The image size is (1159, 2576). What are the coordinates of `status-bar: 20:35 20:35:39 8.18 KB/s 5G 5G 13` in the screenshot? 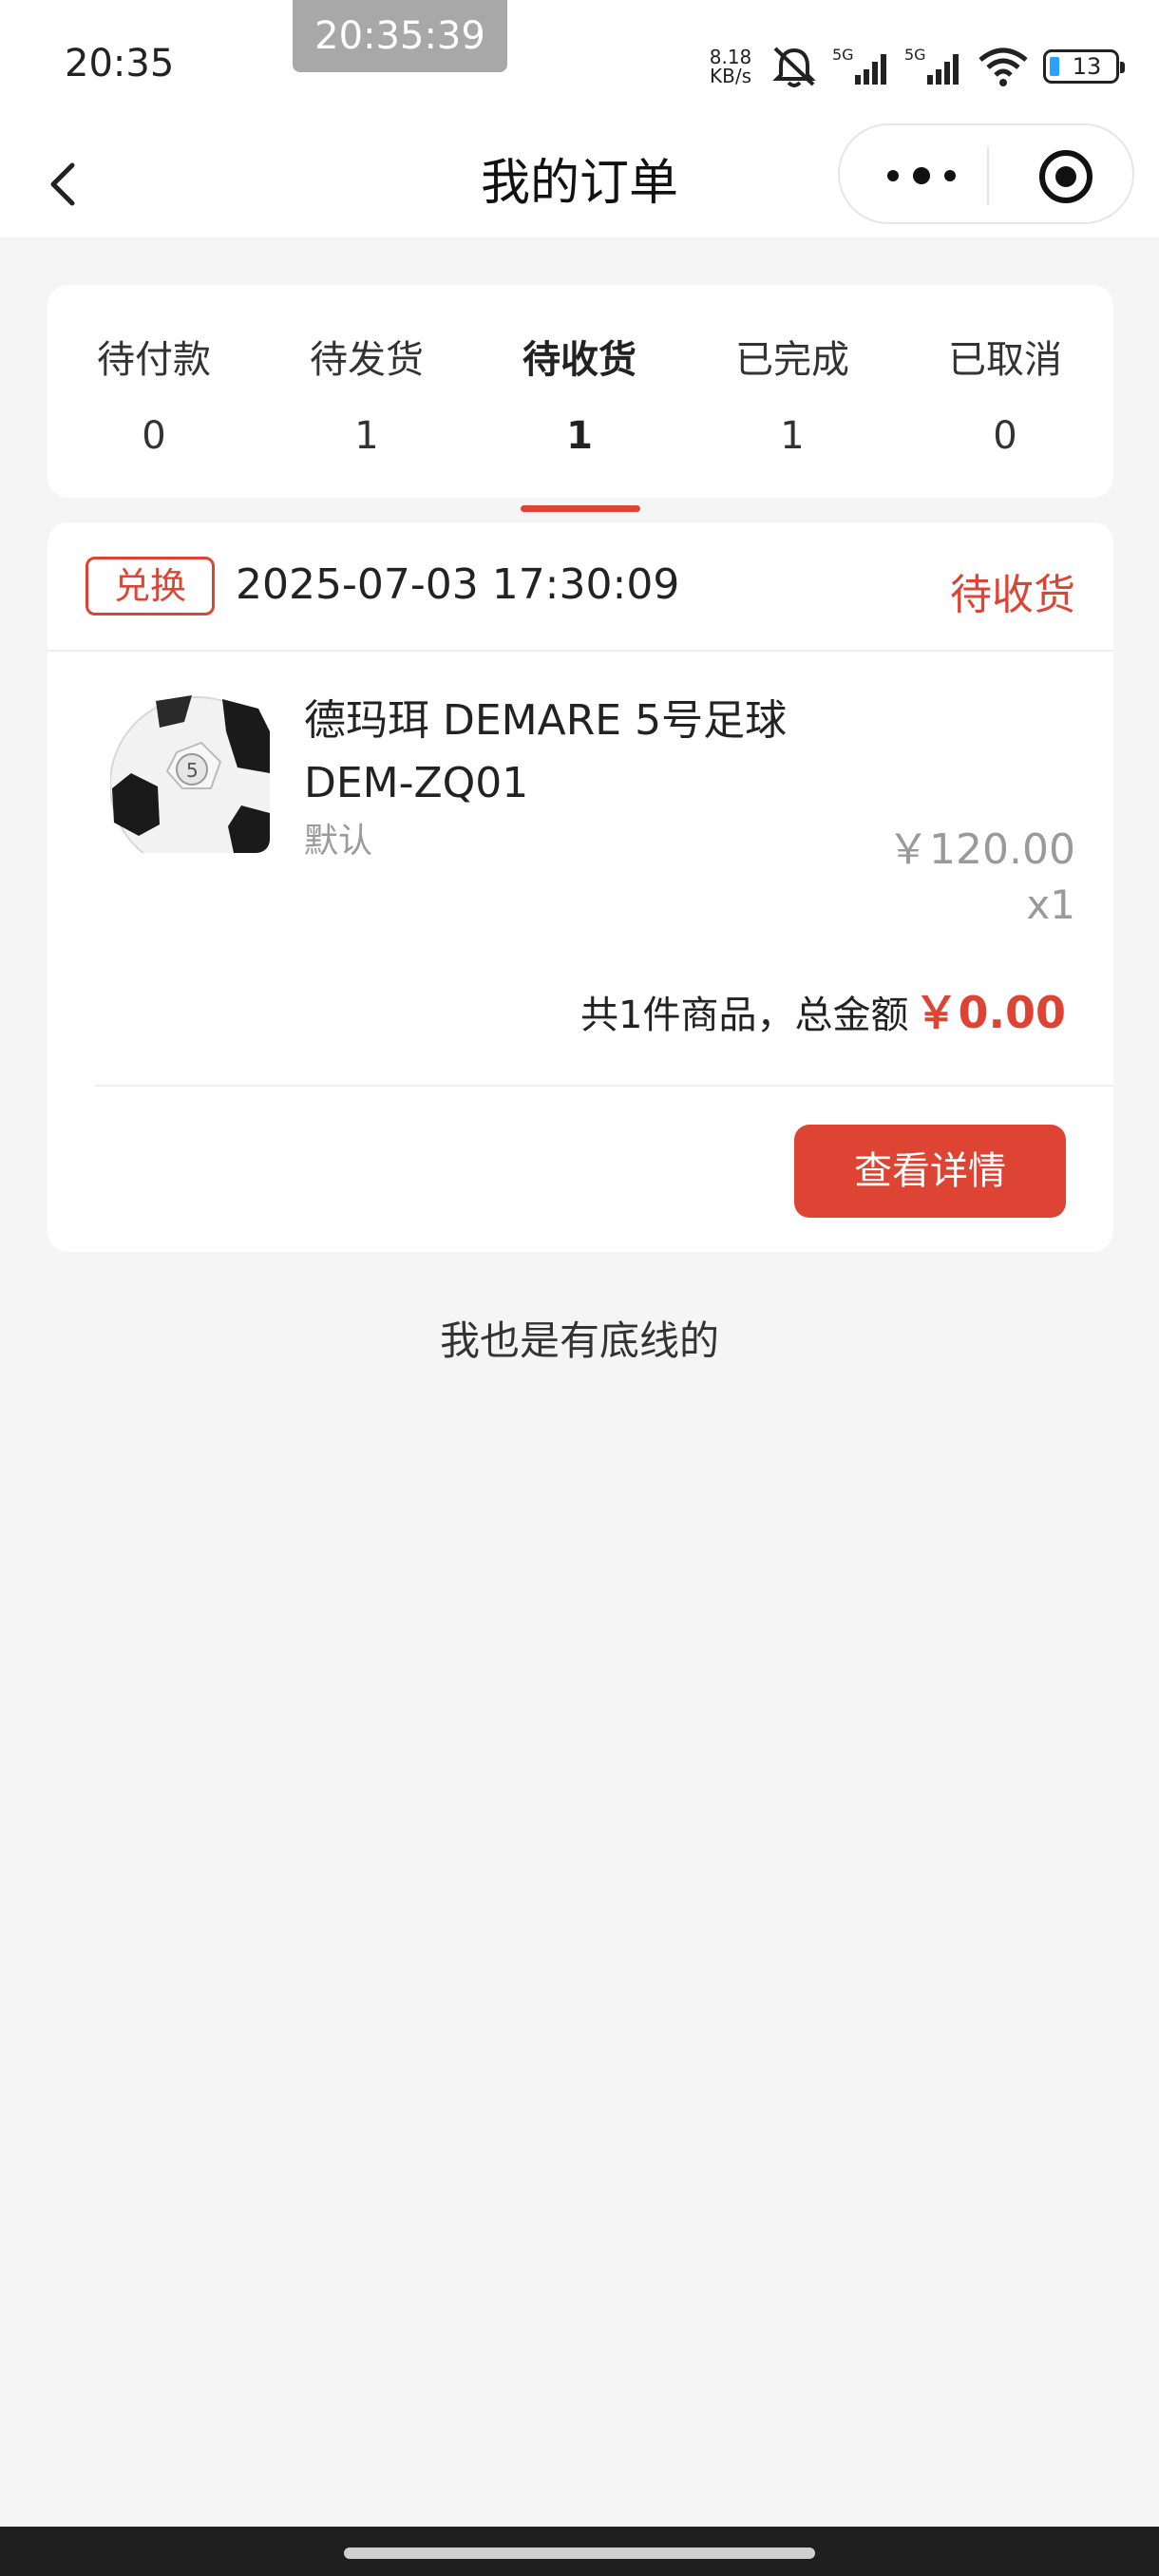 It's located at (579, 66).